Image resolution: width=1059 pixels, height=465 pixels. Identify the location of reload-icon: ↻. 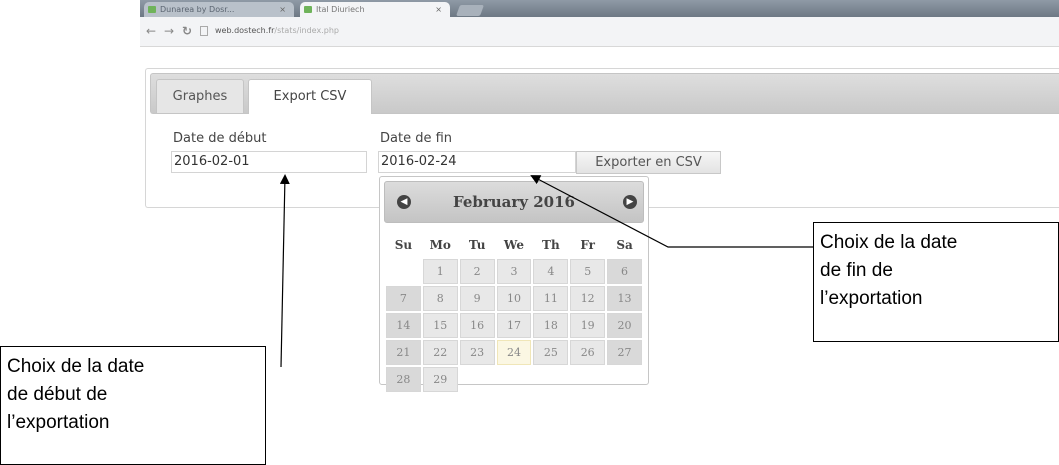
(187, 31).